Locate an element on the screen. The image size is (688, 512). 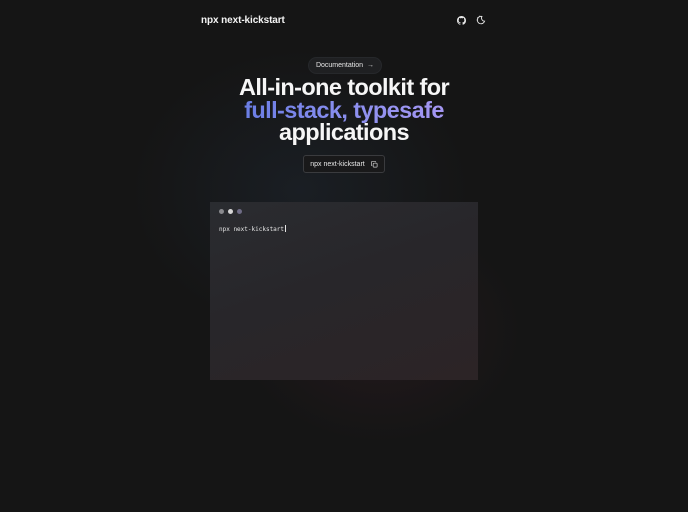
theme-toggle-icon is located at coordinates (481, 20).